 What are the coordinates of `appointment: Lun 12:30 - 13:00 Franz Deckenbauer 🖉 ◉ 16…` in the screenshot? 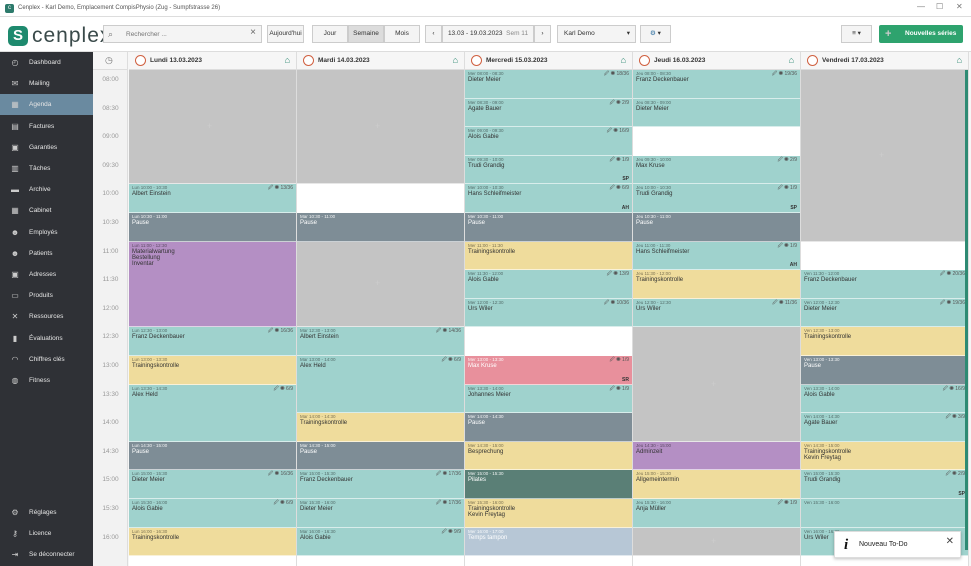 It's located at (212, 341).